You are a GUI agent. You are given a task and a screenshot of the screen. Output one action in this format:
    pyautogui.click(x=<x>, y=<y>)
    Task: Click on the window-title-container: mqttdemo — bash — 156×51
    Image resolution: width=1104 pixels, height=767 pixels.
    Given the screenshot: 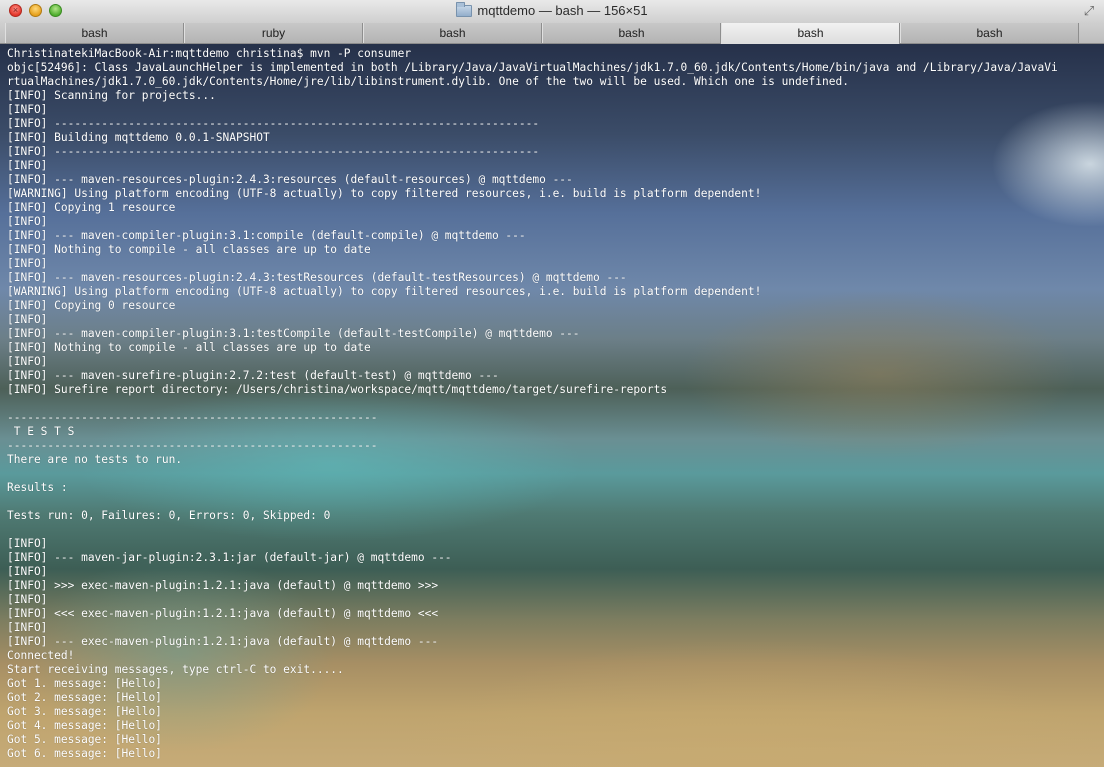 What is the action you would take?
    pyautogui.click(x=552, y=10)
    